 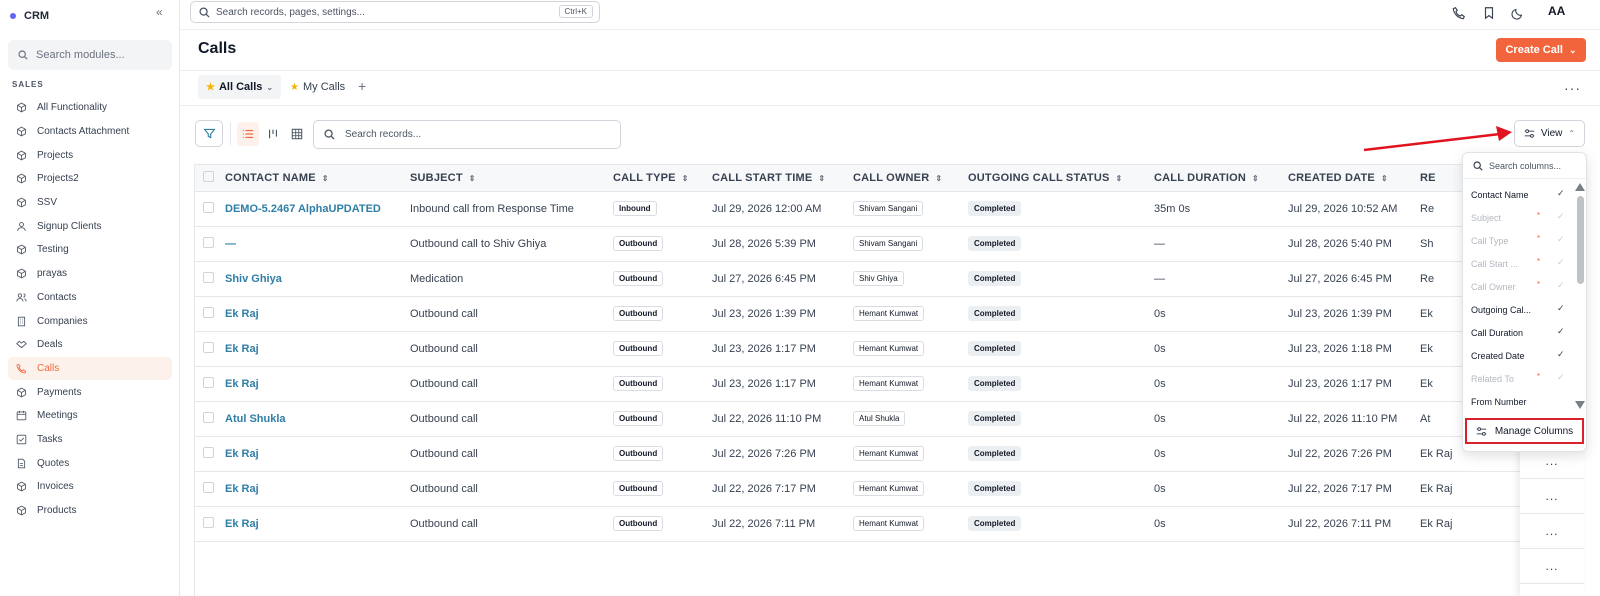 I want to click on call-type-badge: Outbound, so click(x=638, y=488).